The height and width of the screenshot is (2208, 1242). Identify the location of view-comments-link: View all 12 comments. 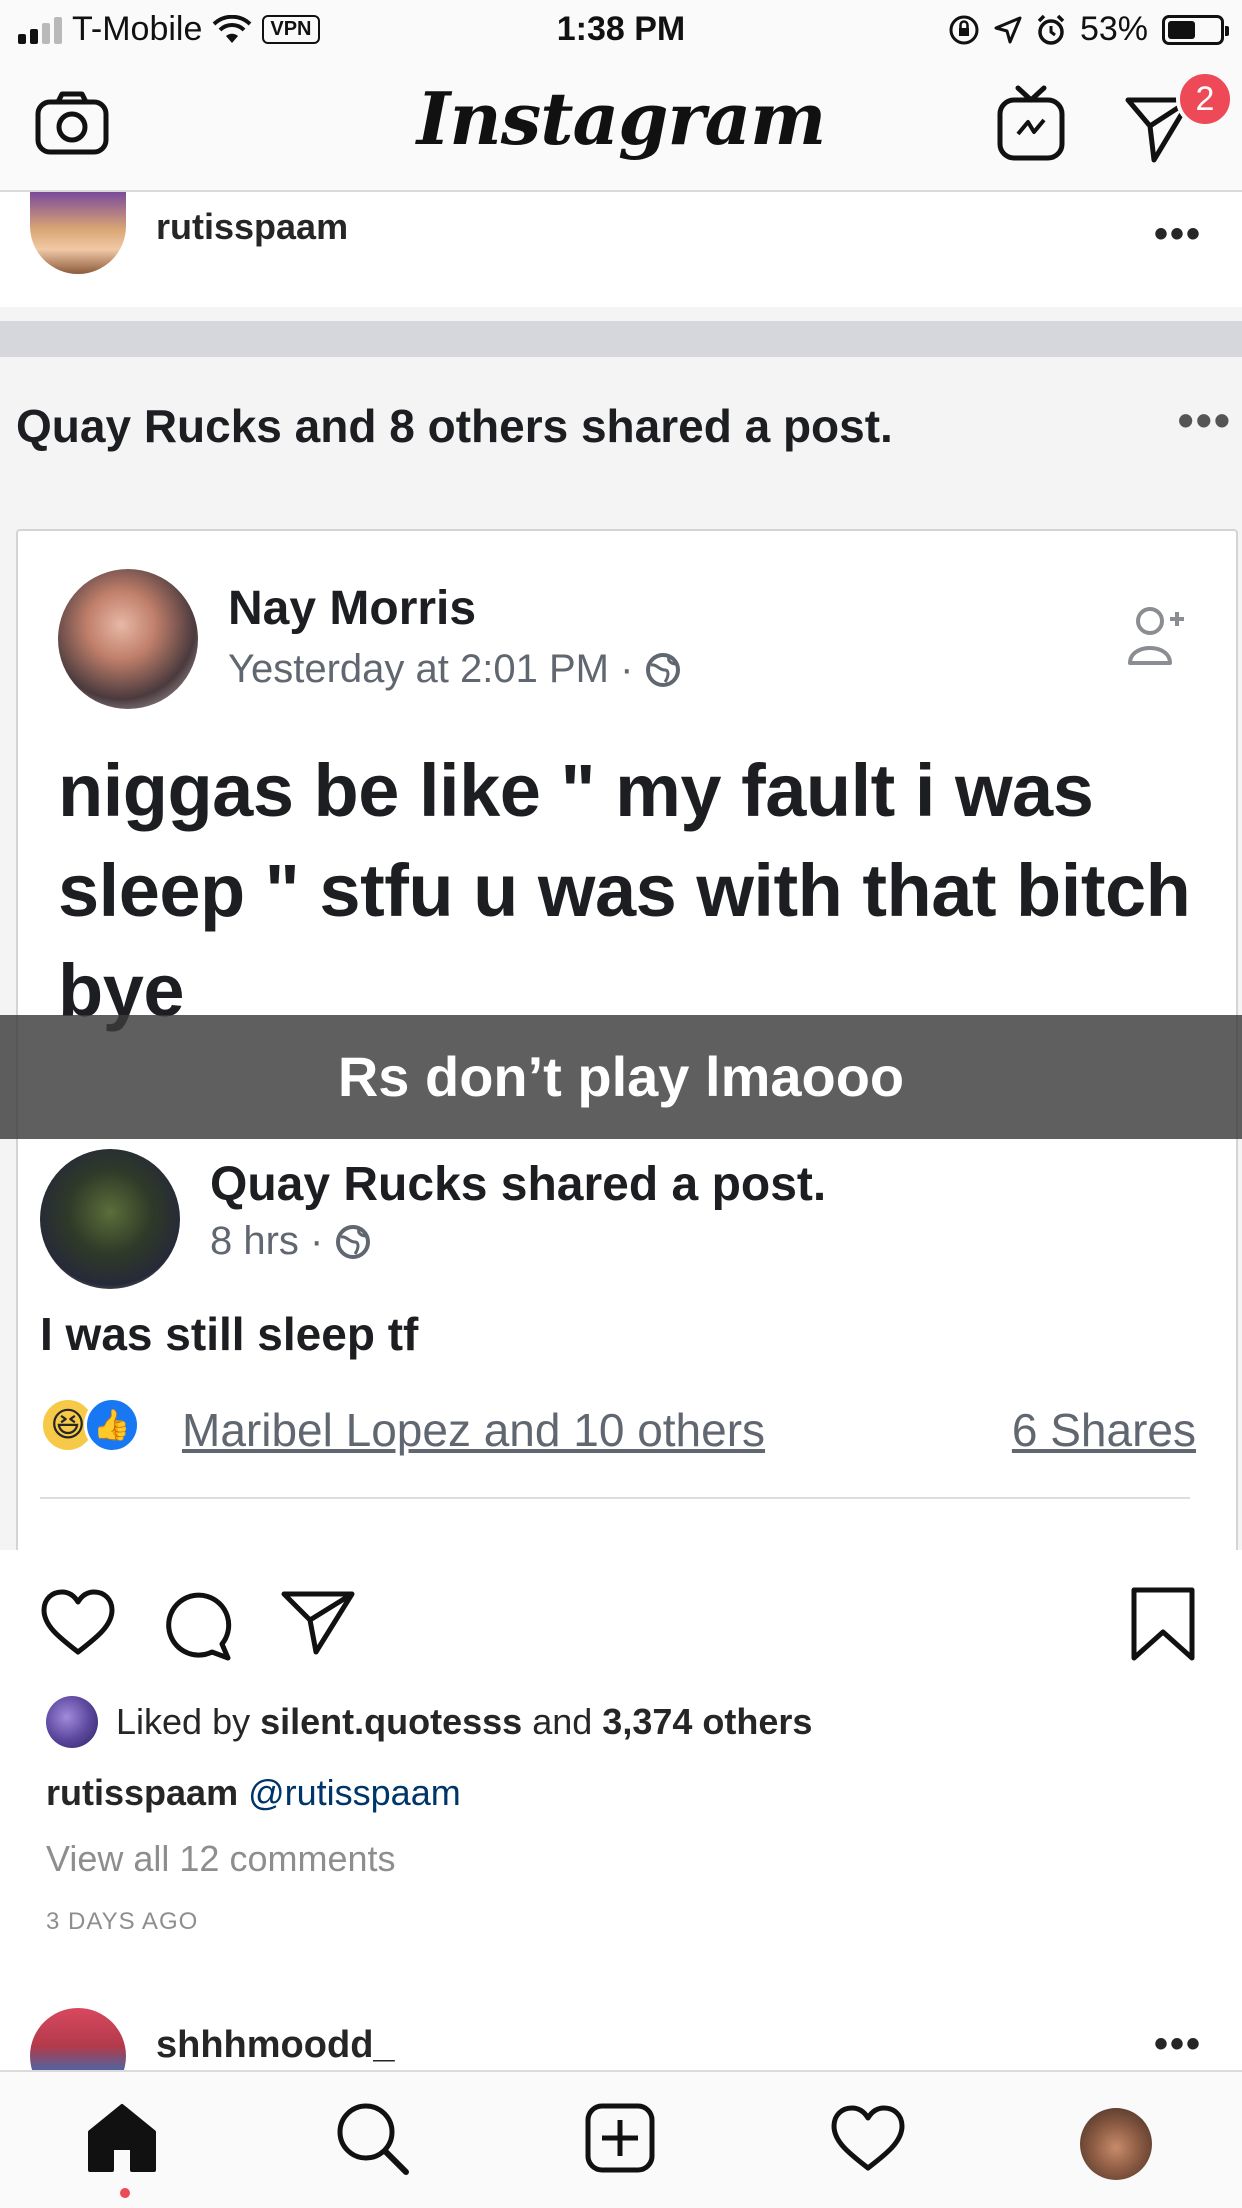
(221, 1859).